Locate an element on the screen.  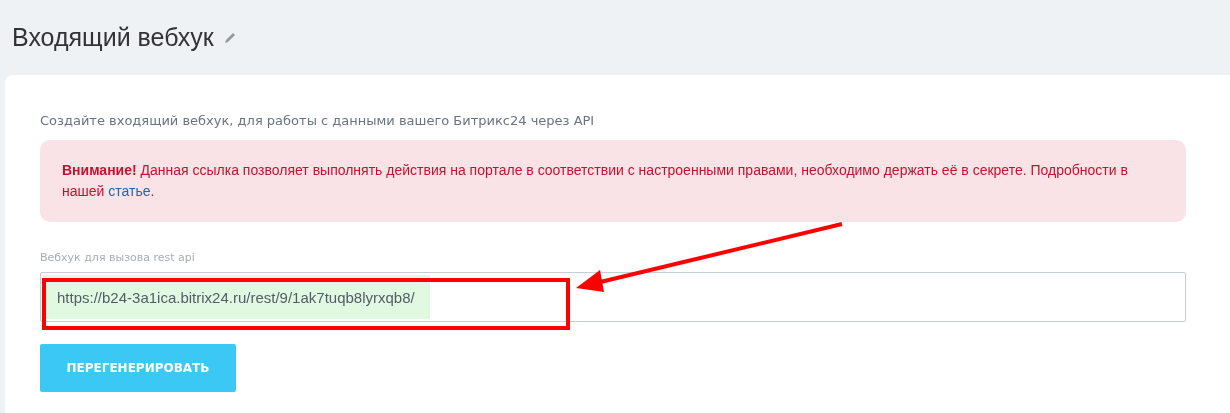
field-label: Вебхук для вызова rest api is located at coordinates (118, 257).